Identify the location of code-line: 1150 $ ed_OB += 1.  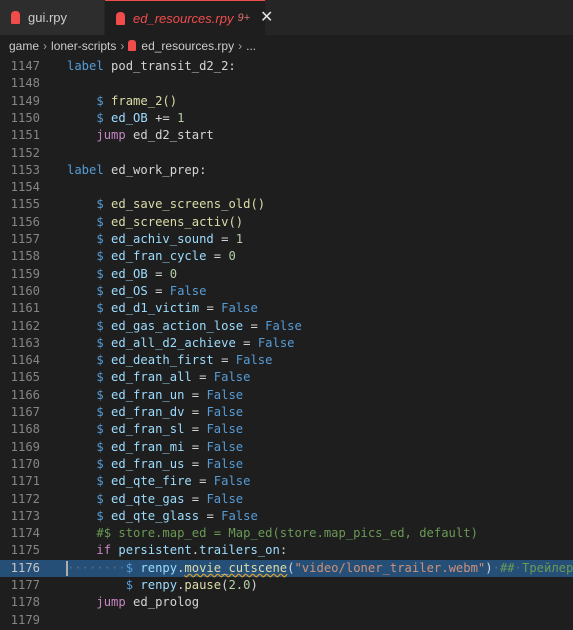
(286, 118).